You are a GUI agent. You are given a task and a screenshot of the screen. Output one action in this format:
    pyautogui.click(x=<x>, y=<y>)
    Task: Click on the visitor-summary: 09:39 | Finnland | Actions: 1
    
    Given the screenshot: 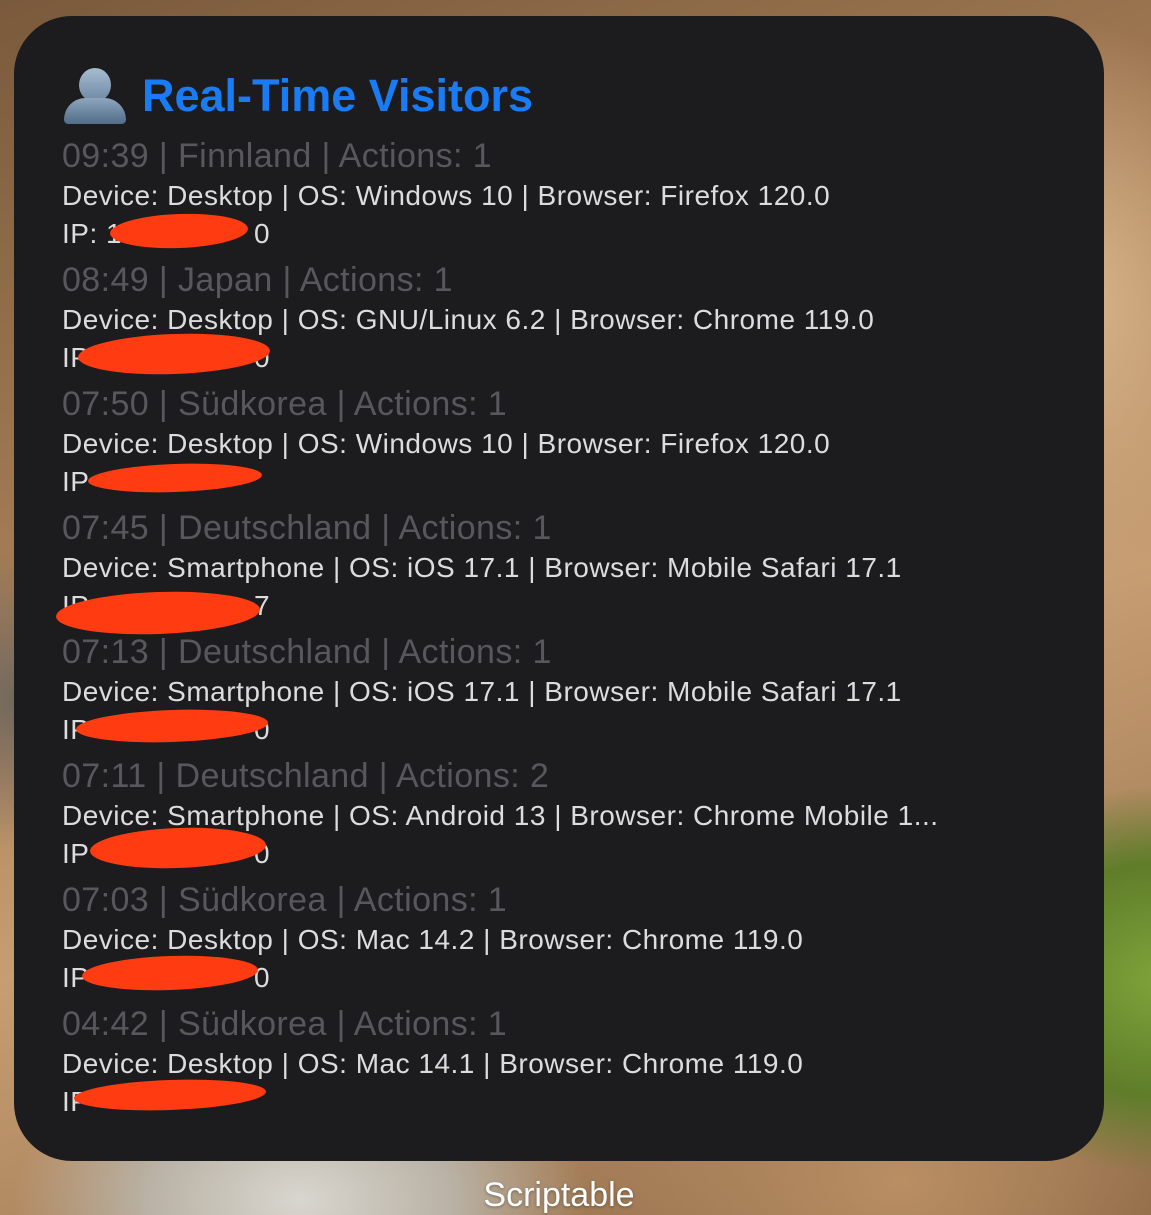 What is the action you would take?
    pyautogui.click(x=277, y=156)
    